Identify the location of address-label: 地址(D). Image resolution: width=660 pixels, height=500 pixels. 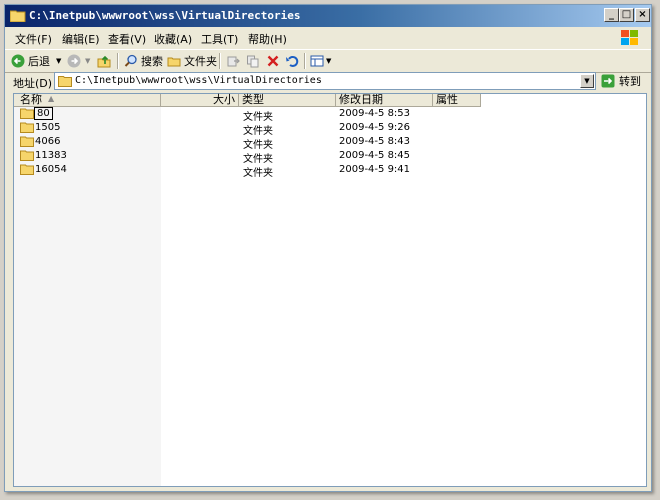
(33, 83).